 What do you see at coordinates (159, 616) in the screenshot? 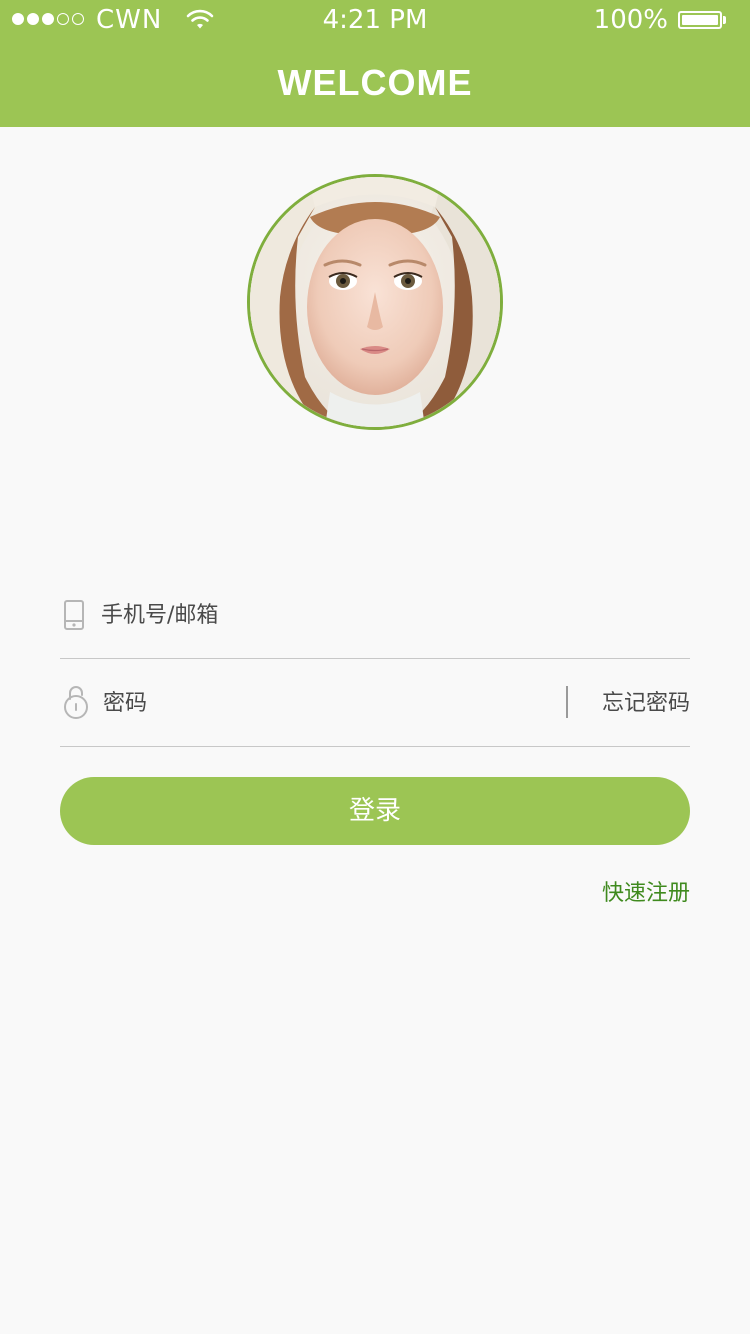
I see `account-input: 手机号/邮箱` at bounding box center [159, 616].